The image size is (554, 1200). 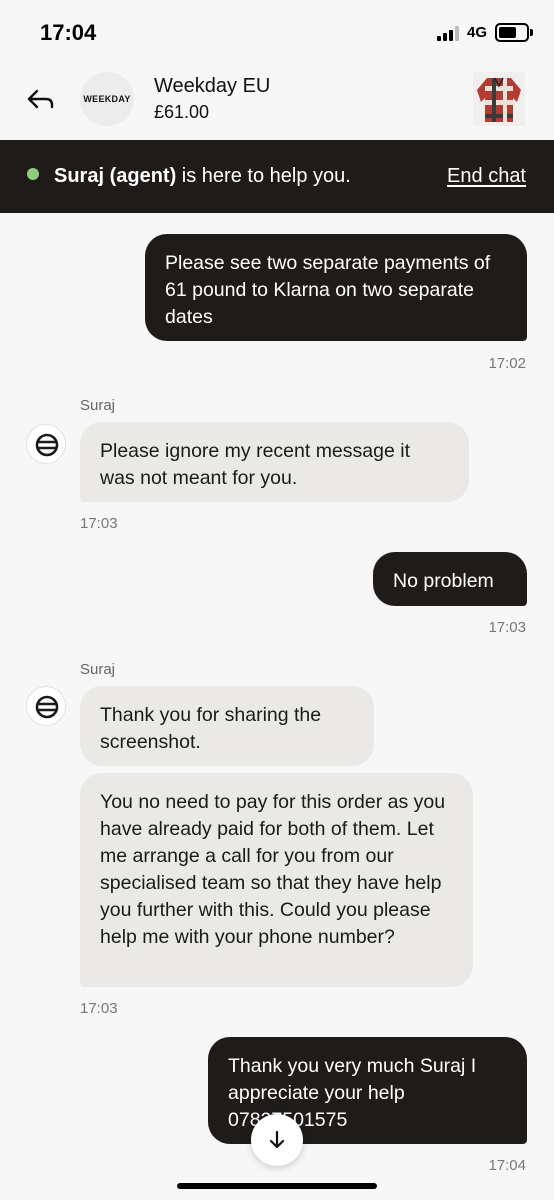 What do you see at coordinates (212, 86) in the screenshot?
I see `shop-name: Weekday EU` at bounding box center [212, 86].